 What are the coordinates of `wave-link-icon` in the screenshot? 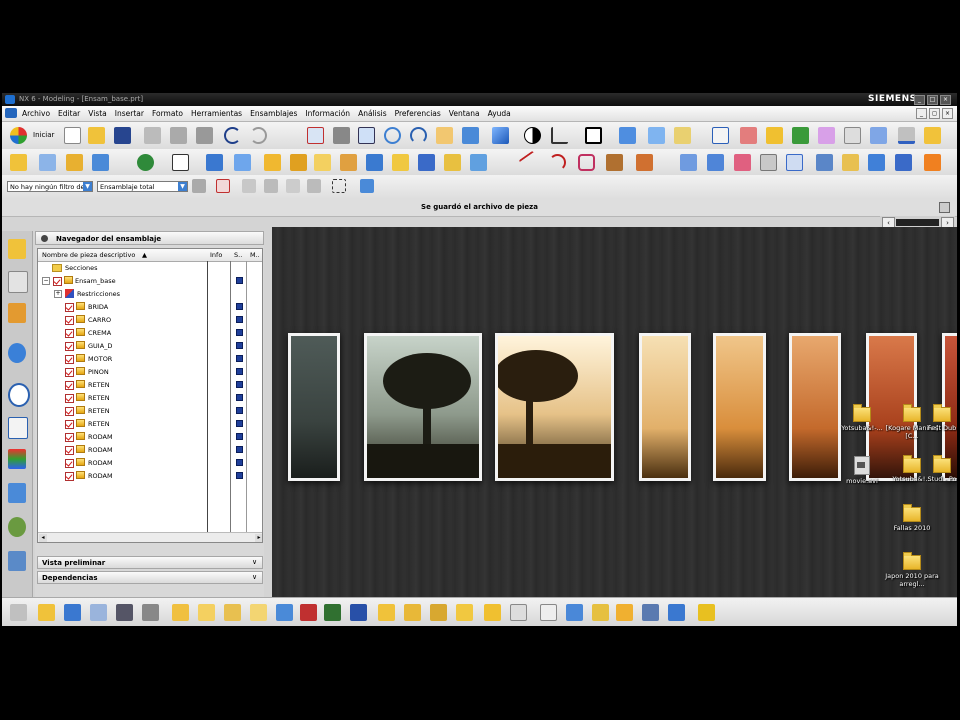 It's located at (492, 612).